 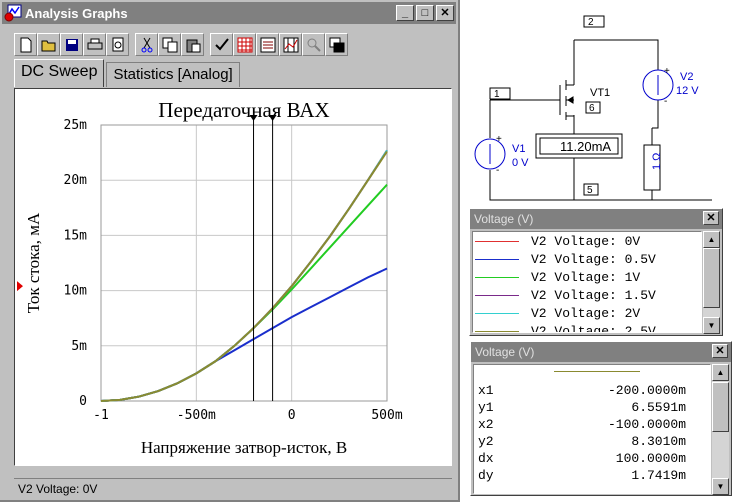 I want to click on v1-value: 0 V, so click(x=520, y=163).